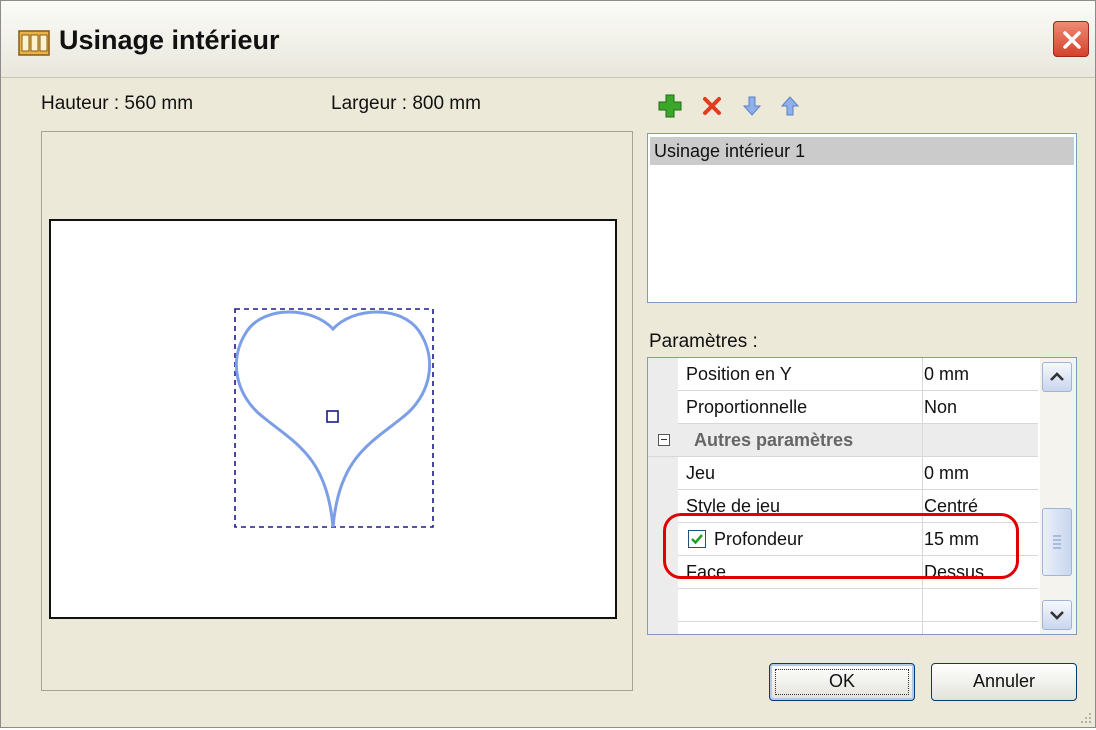 This screenshot has height=730, width=1096. I want to click on row-value: Non, so click(940, 407).